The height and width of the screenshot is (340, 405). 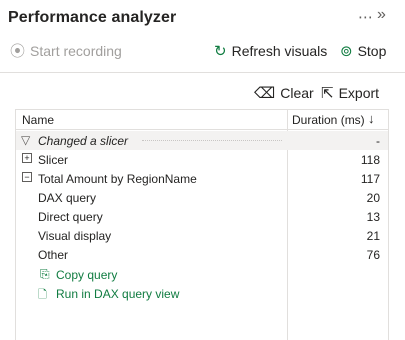 I want to click on run-dax-label: Run in DAX query view, so click(x=118, y=294).